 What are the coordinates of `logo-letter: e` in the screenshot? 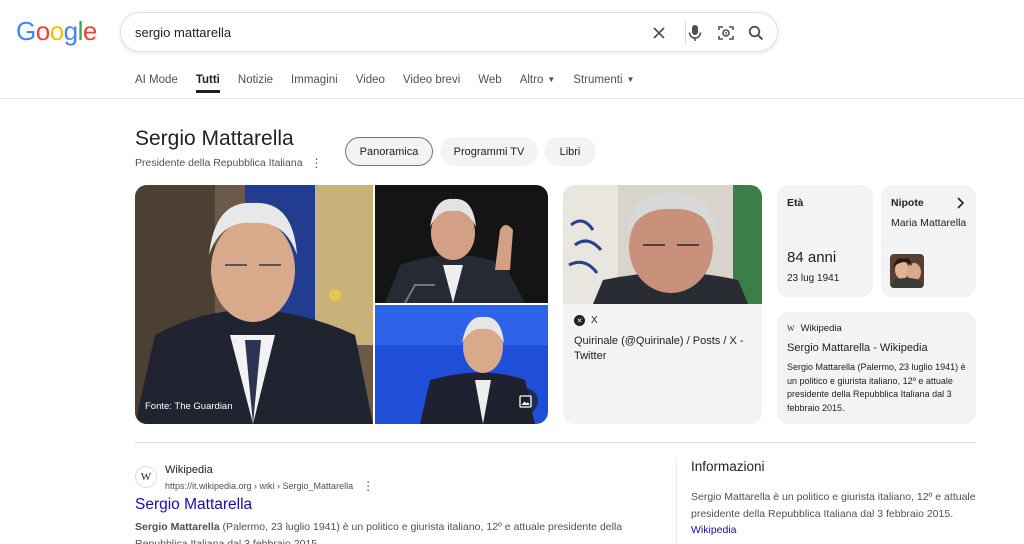 It's located at (89, 31).